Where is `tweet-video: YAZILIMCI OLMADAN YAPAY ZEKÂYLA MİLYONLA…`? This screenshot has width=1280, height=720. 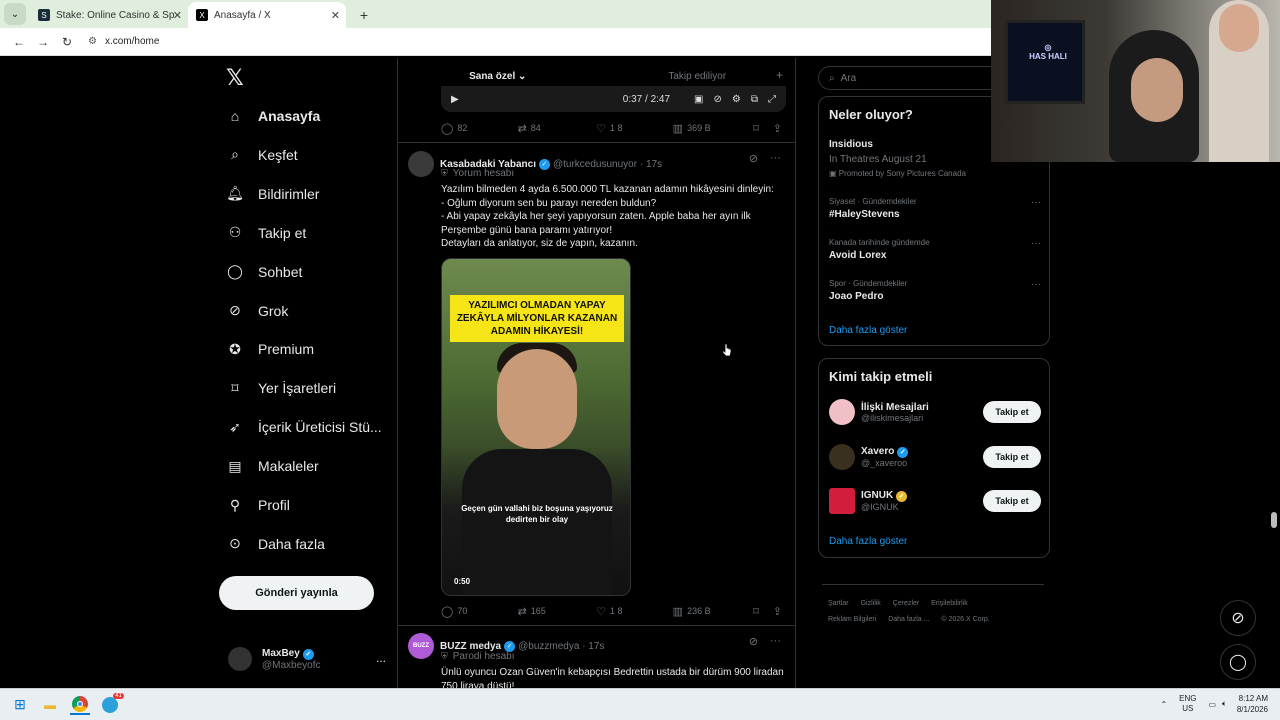 tweet-video: YAZILIMCI OLMADAN YAPAY ZEKÂYLA MİLYONLA… is located at coordinates (536, 427).